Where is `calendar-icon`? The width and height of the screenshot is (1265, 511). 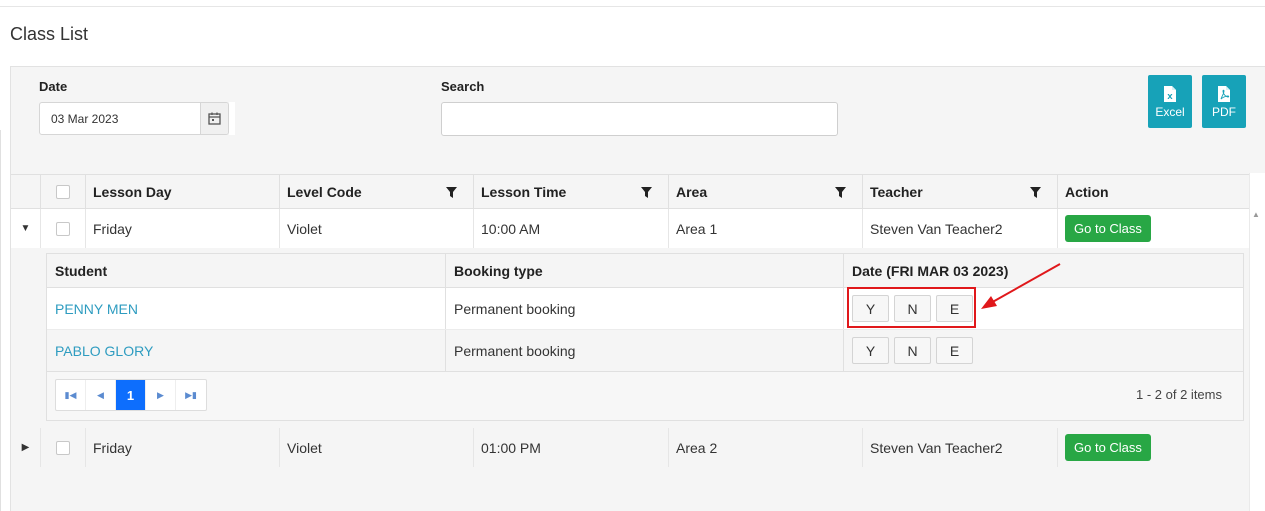 calendar-icon is located at coordinates (214, 118).